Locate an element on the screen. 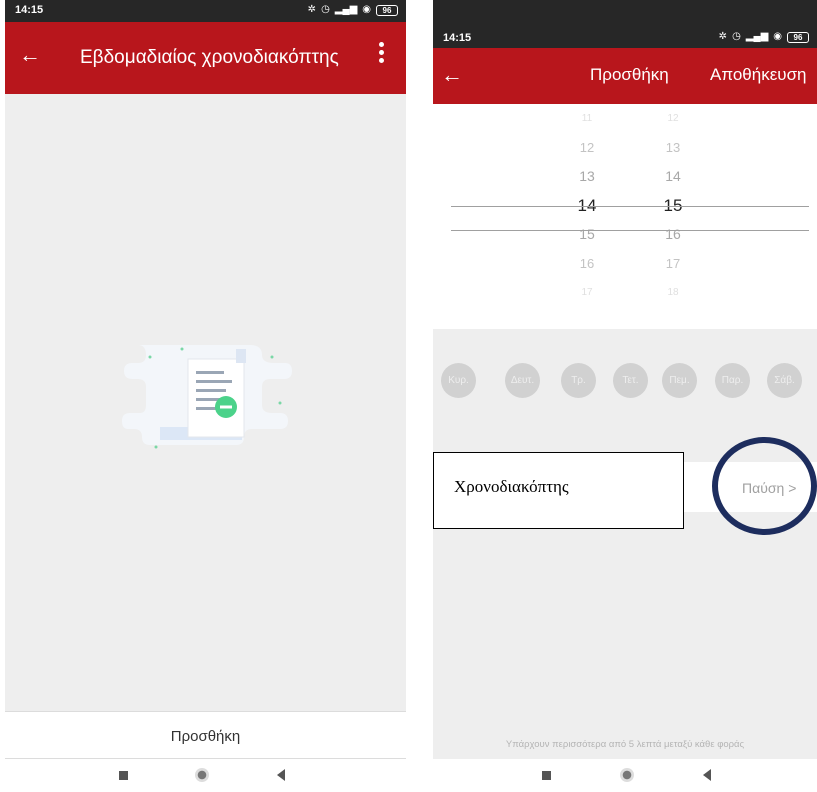  app-bar: ← Προσθήκη Αποθήκευση is located at coordinates (625, 76).